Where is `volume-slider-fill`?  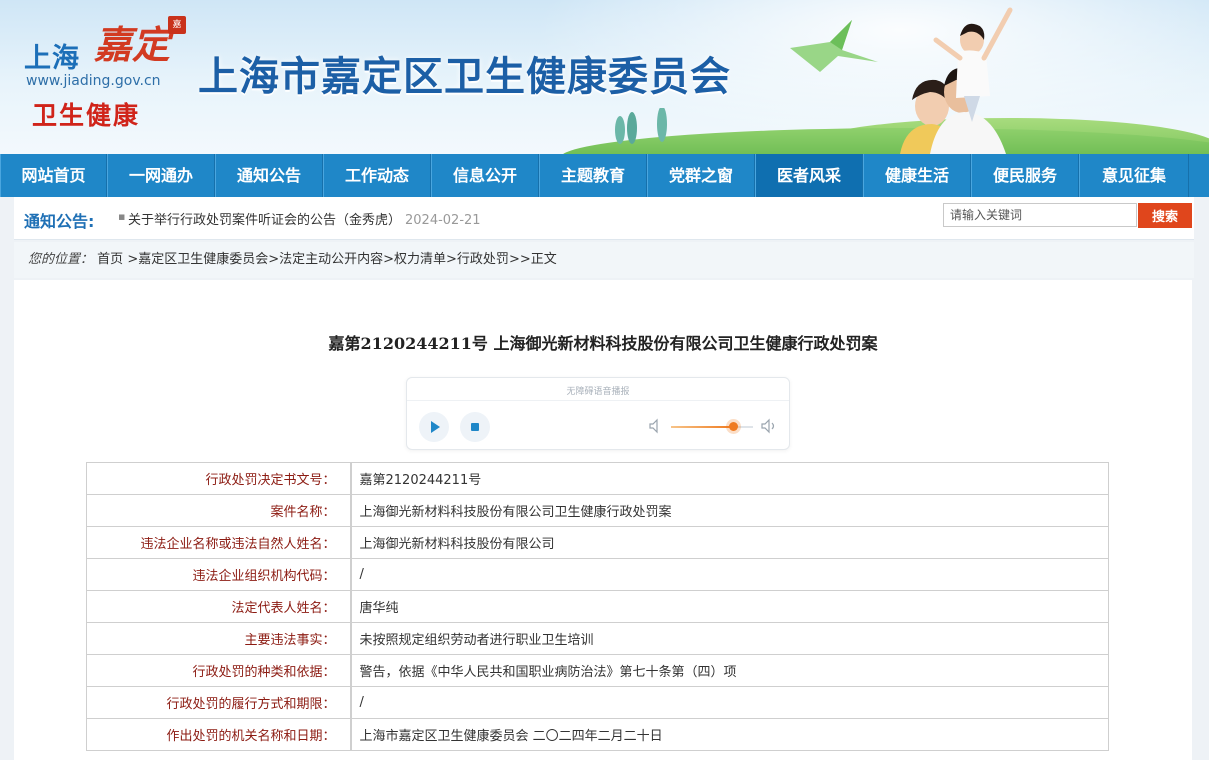
volume-slider-fill is located at coordinates (702, 427).